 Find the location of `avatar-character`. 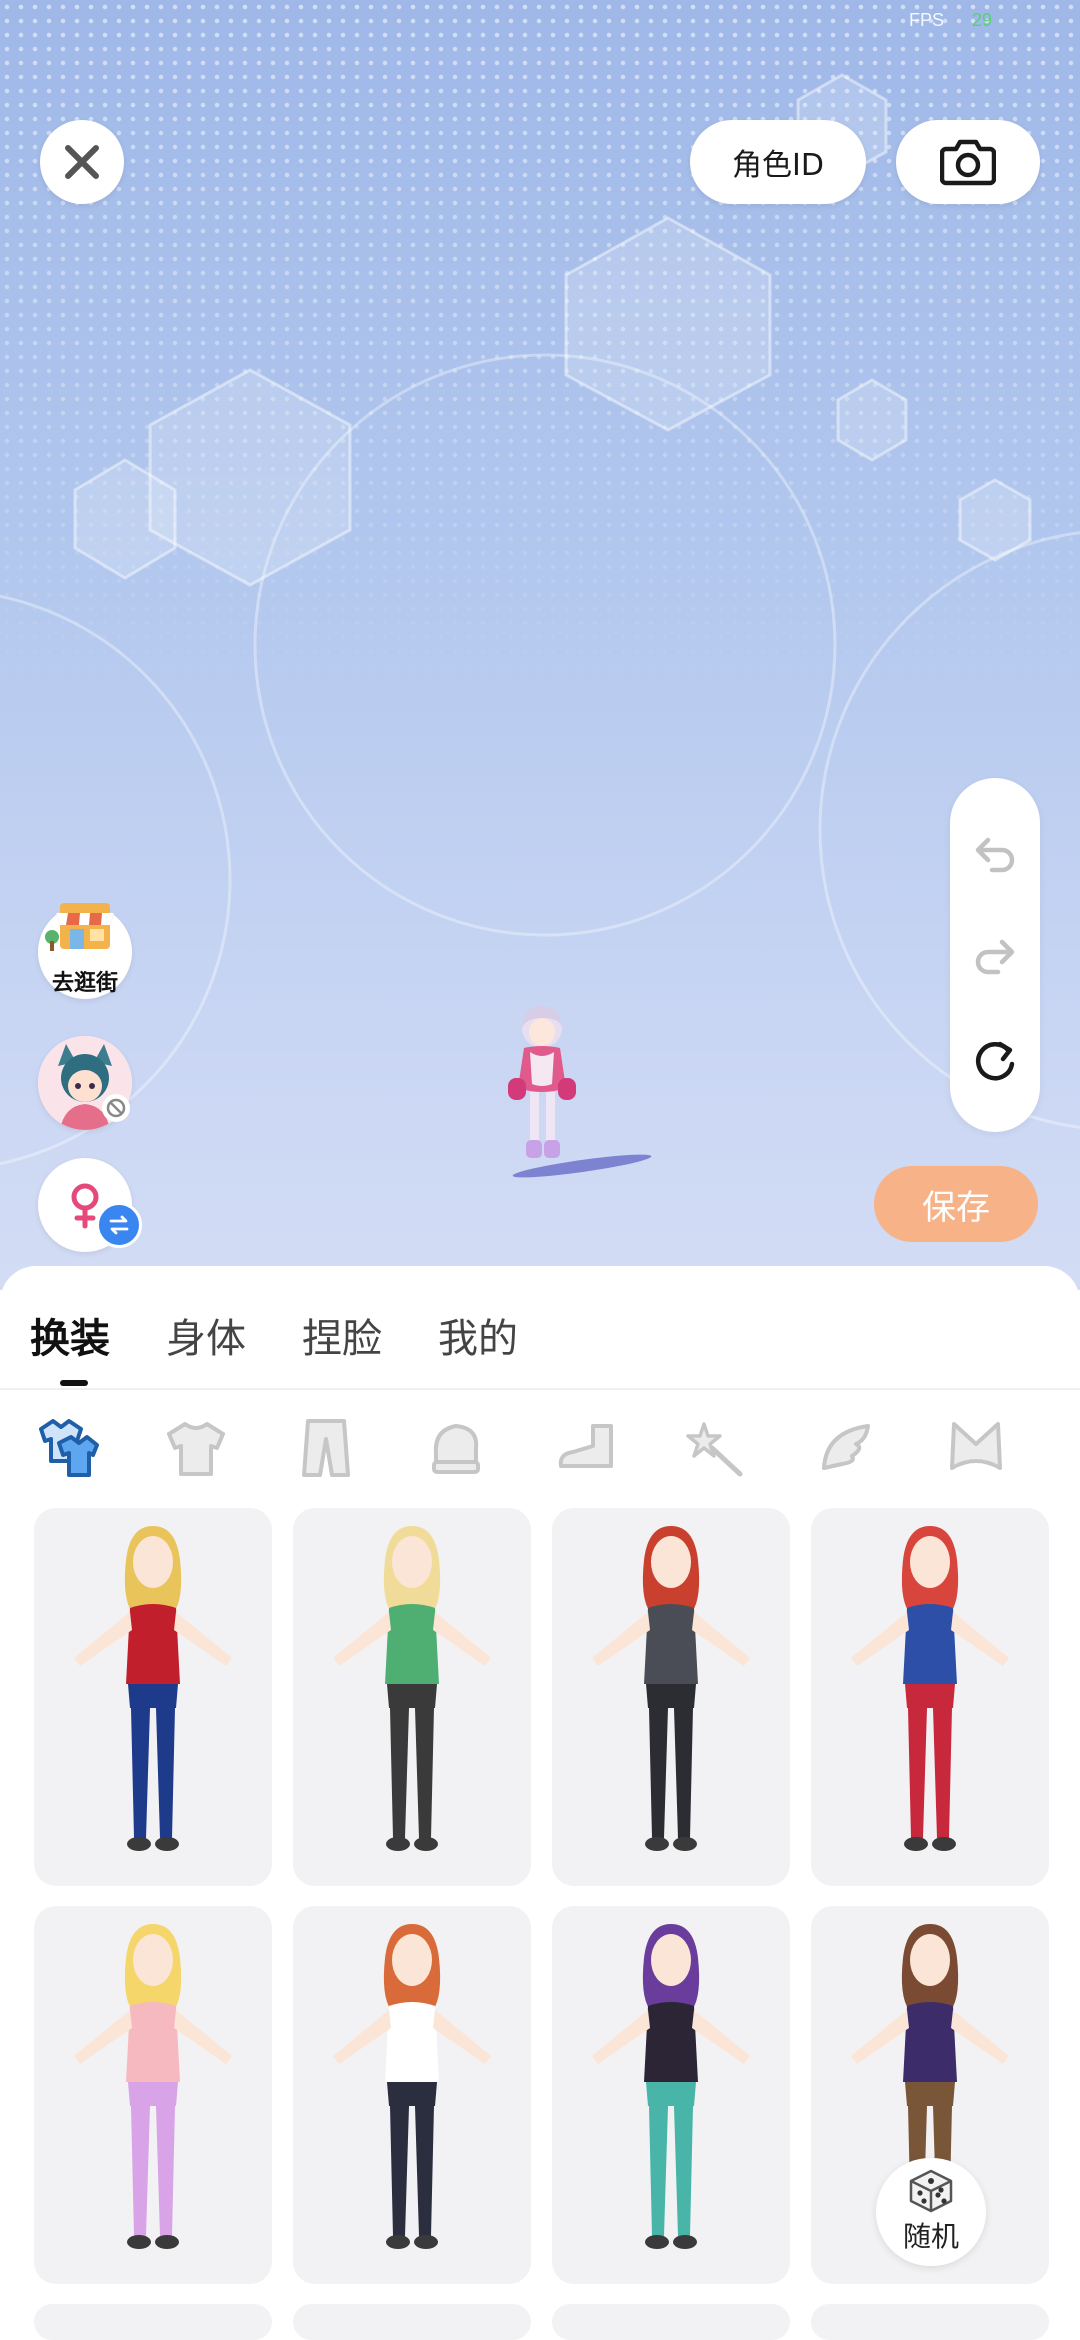

avatar-character is located at coordinates (580, 1092).